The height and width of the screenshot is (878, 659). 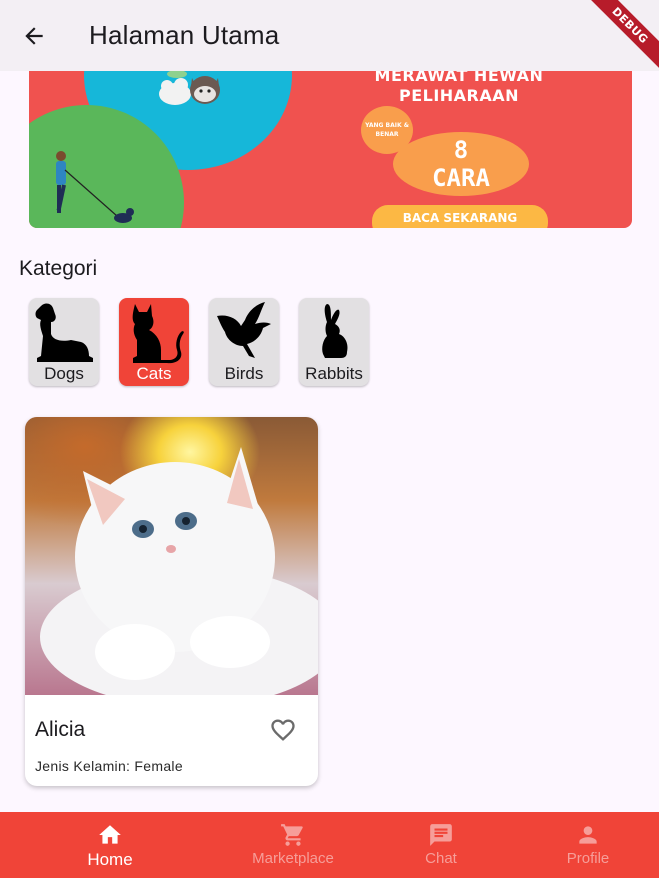 What do you see at coordinates (588, 858) in the screenshot?
I see `nav-label: Profile` at bounding box center [588, 858].